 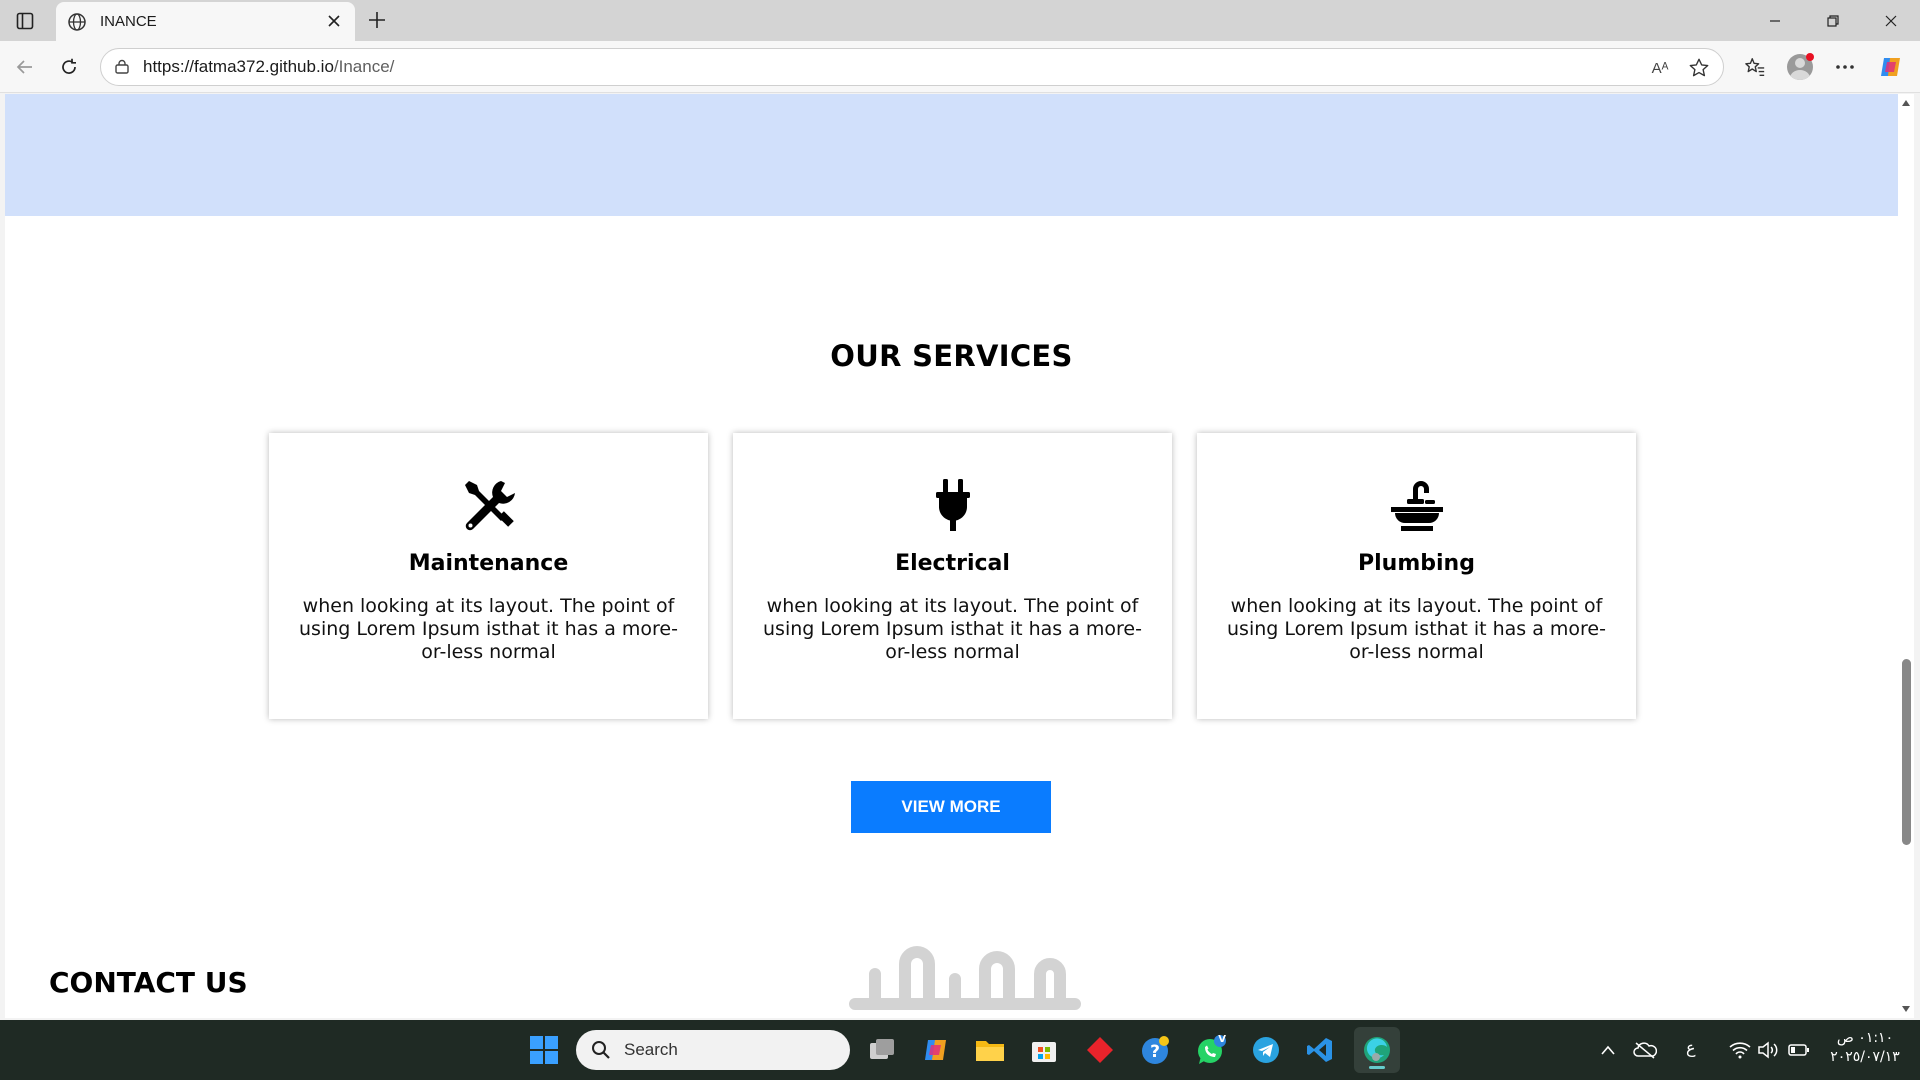 I want to click on url-path: /Inance/, so click(x=364, y=66).